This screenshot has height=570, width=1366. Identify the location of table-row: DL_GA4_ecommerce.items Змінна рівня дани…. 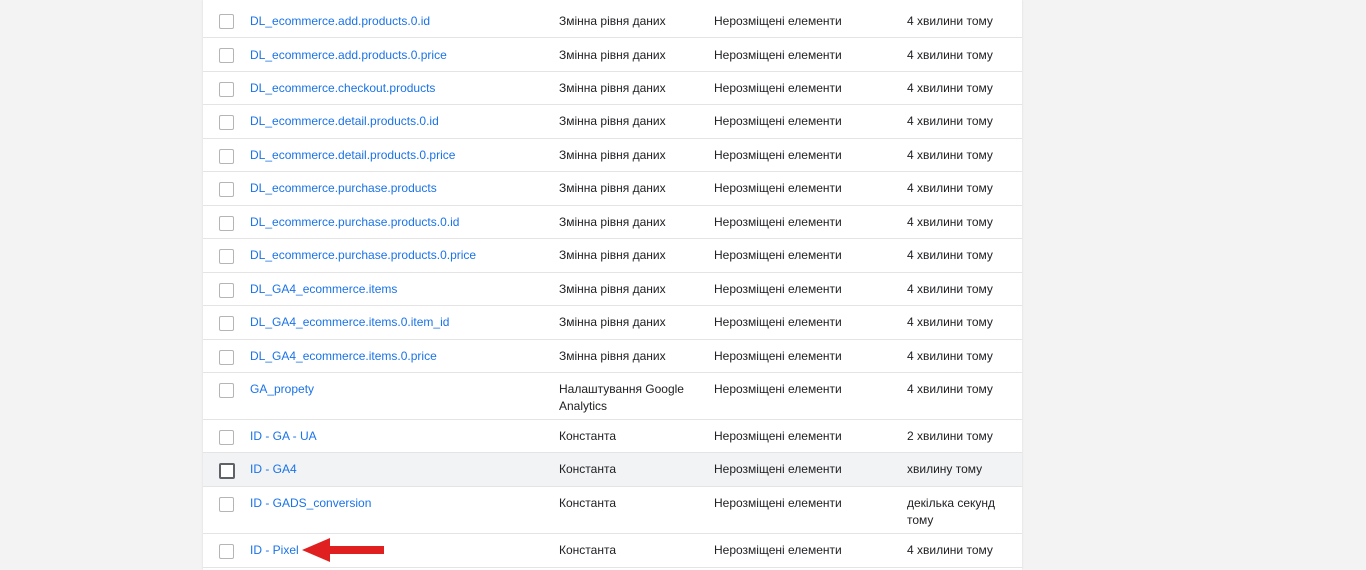
(612, 289).